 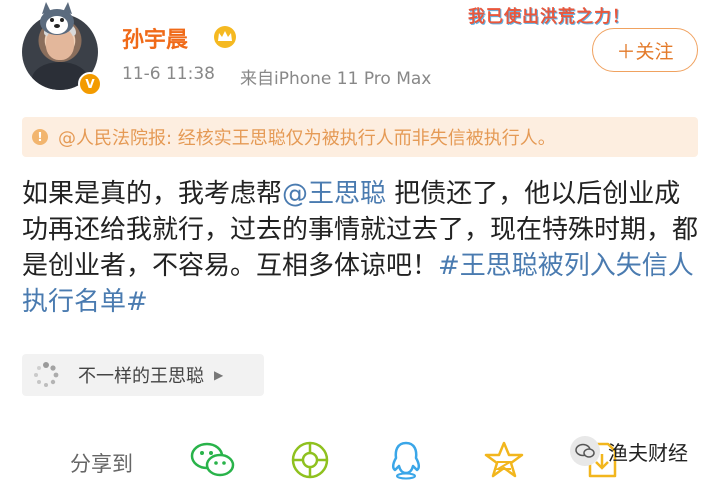 I want to click on username: 孙宇晨, so click(x=155, y=38).